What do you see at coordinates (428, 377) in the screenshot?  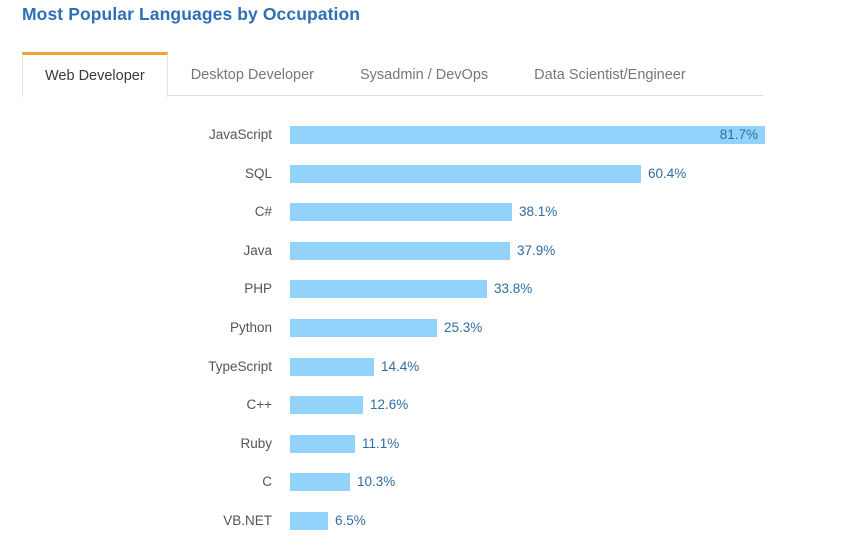 I see `chart-row: TypeScript 14.4%` at bounding box center [428, 377].